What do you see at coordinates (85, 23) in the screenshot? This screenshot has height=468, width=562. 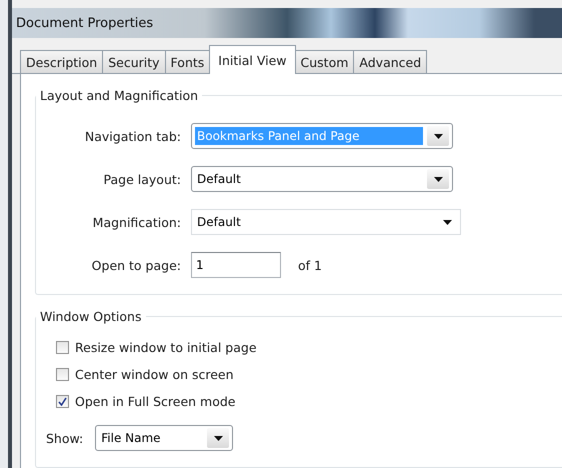 I see `window-title: Document Properties` at bounding box center [85, 23].